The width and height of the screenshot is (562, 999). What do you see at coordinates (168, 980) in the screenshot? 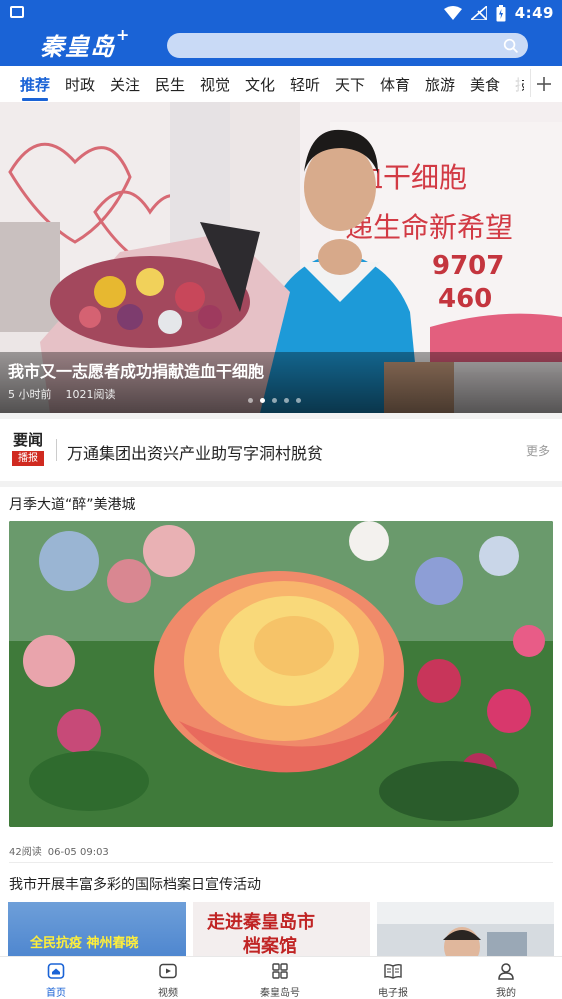
I see `nav-video: 视频` at bounding box center [168, 980].